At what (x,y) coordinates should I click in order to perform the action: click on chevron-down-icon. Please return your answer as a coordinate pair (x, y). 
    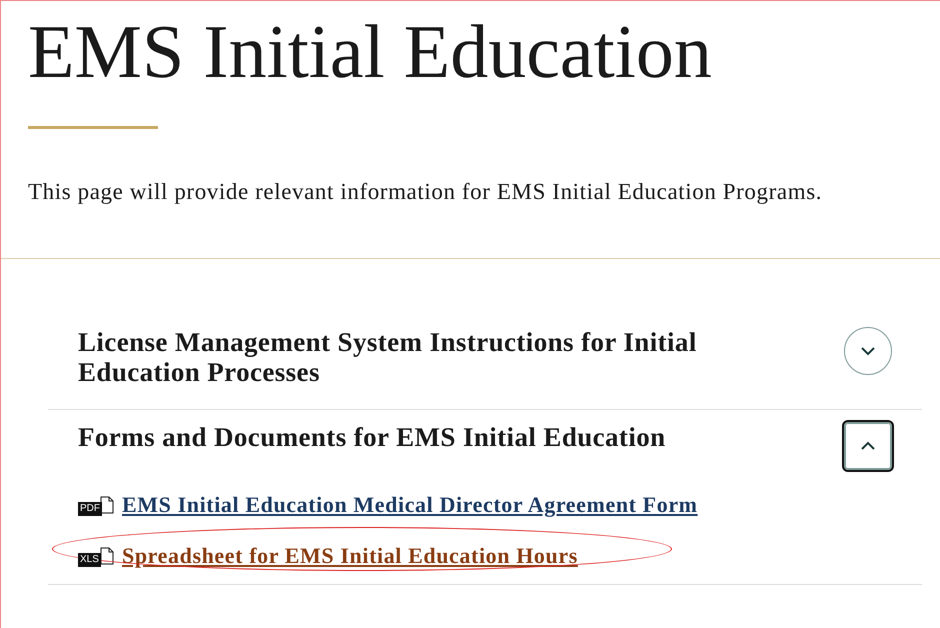
    Looking at the image, I should click on (868, 351).